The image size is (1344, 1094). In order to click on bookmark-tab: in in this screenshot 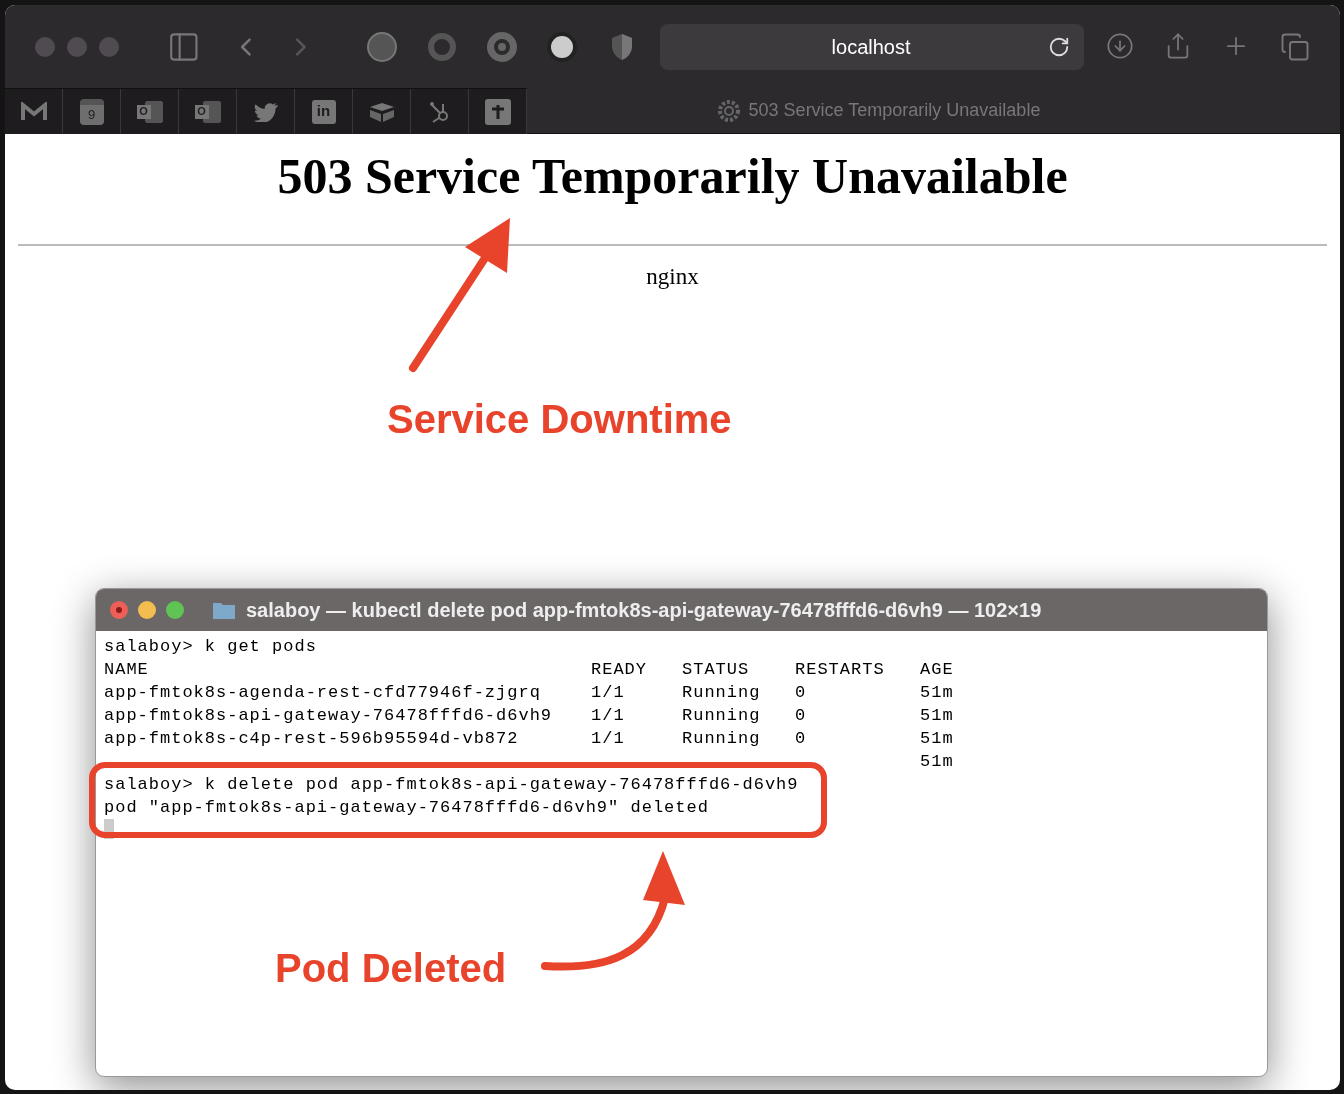, I will do `click(324, 111)`.